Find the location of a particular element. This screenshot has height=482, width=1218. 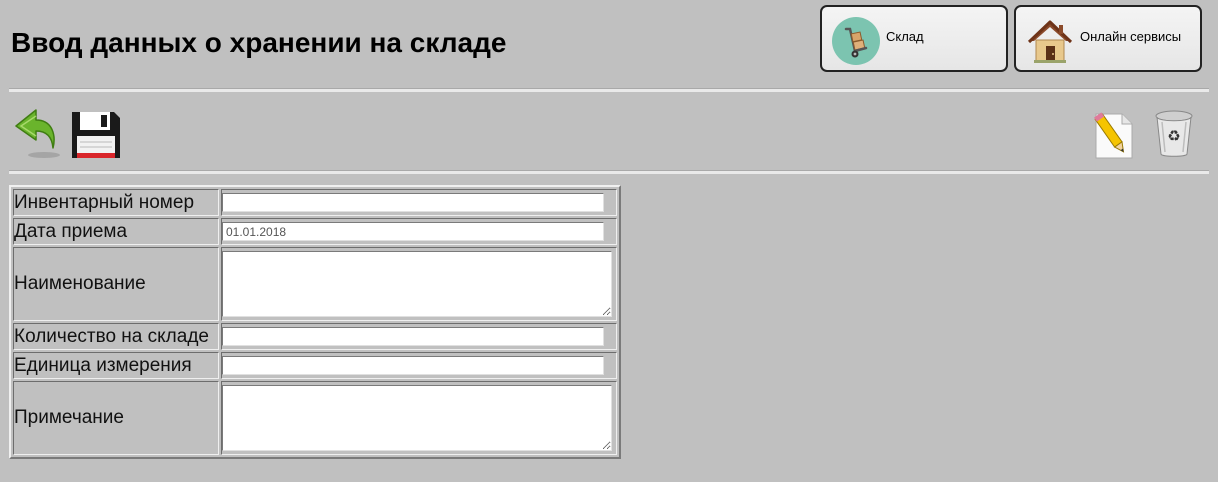

back-button is located at coordinates (37, 134).